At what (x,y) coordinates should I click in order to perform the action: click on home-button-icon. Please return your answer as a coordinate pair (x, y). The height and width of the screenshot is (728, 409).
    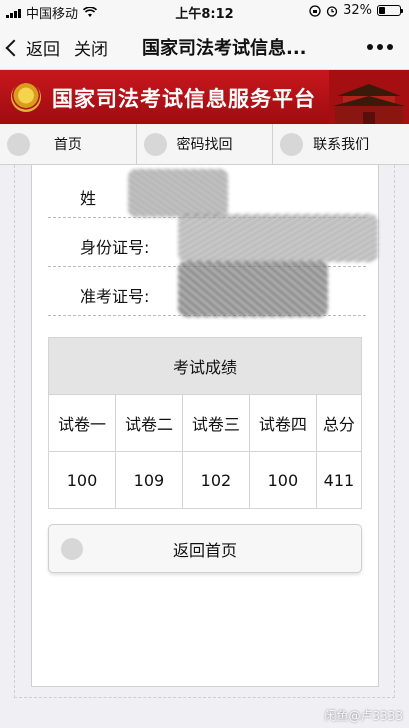
    Looking at the image, I should click on (72, 549).